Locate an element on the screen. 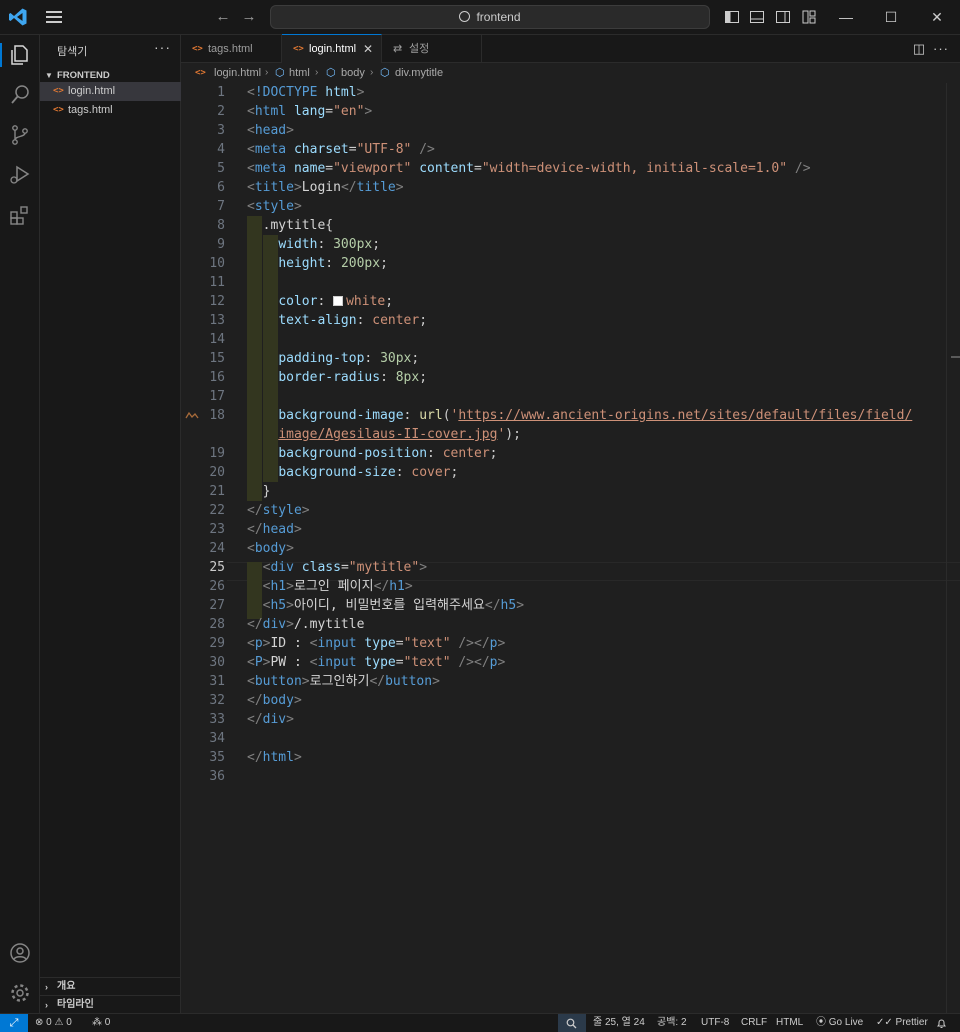  toggle-primary-sidebar-icon is located at coordinates (732, 17).